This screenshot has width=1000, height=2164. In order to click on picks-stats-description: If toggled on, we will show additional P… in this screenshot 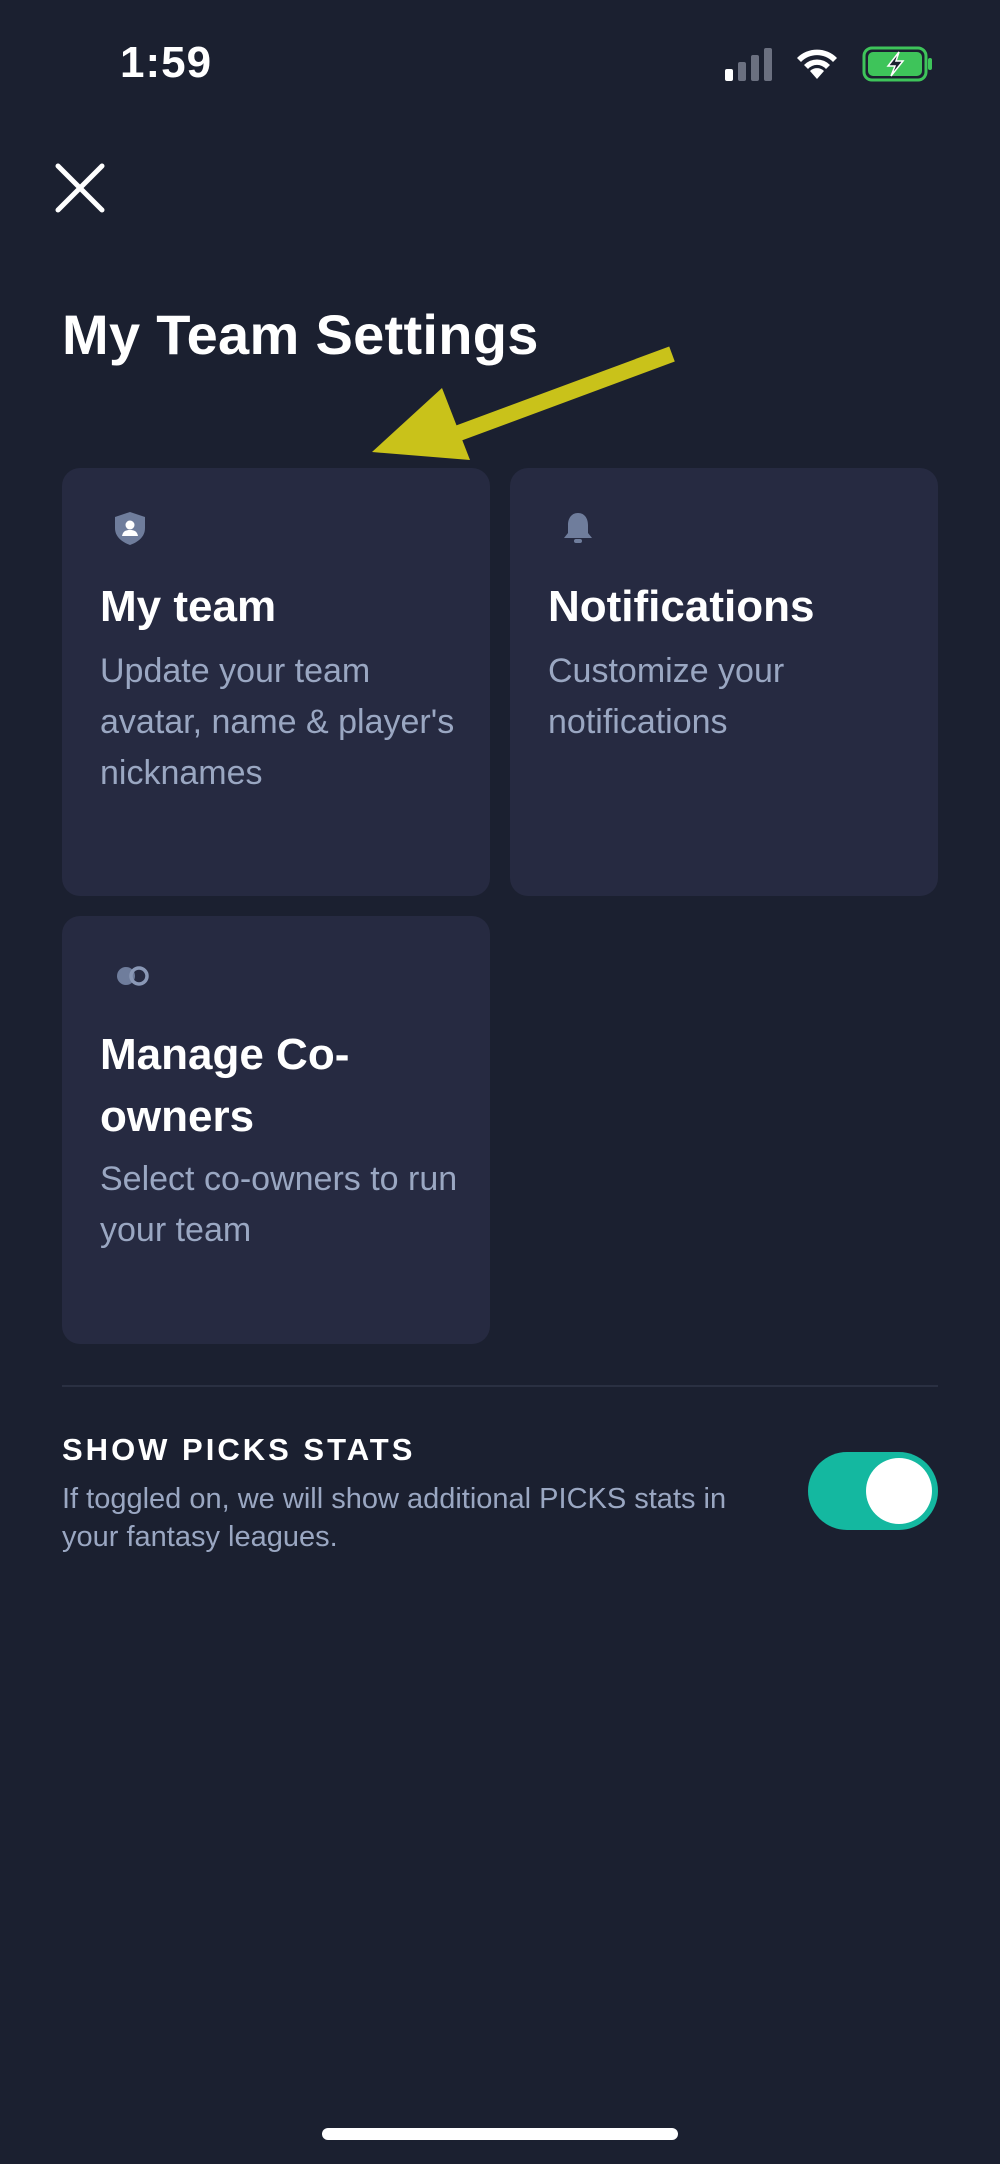, I will do `click(394, 1518)`.